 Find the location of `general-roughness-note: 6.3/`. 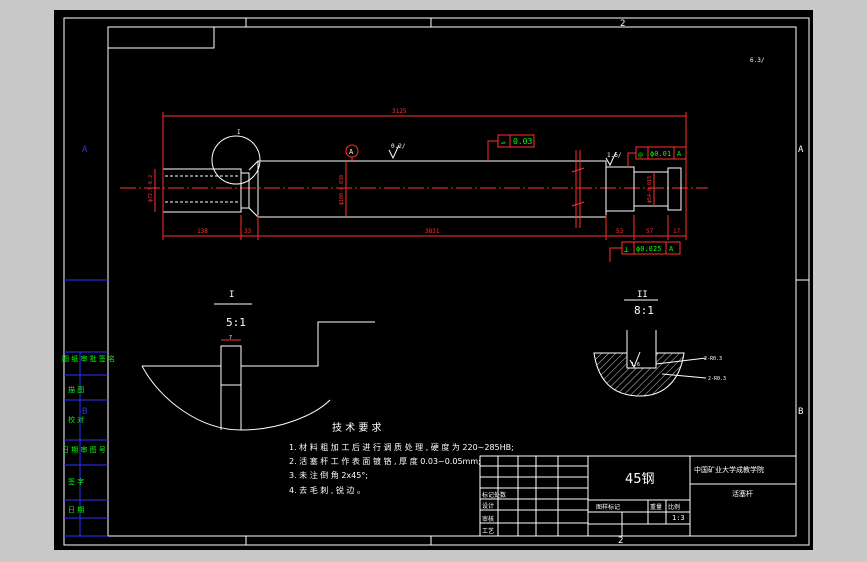

general-roughness-note: 6.3/ is located at coordinates (757, 60).